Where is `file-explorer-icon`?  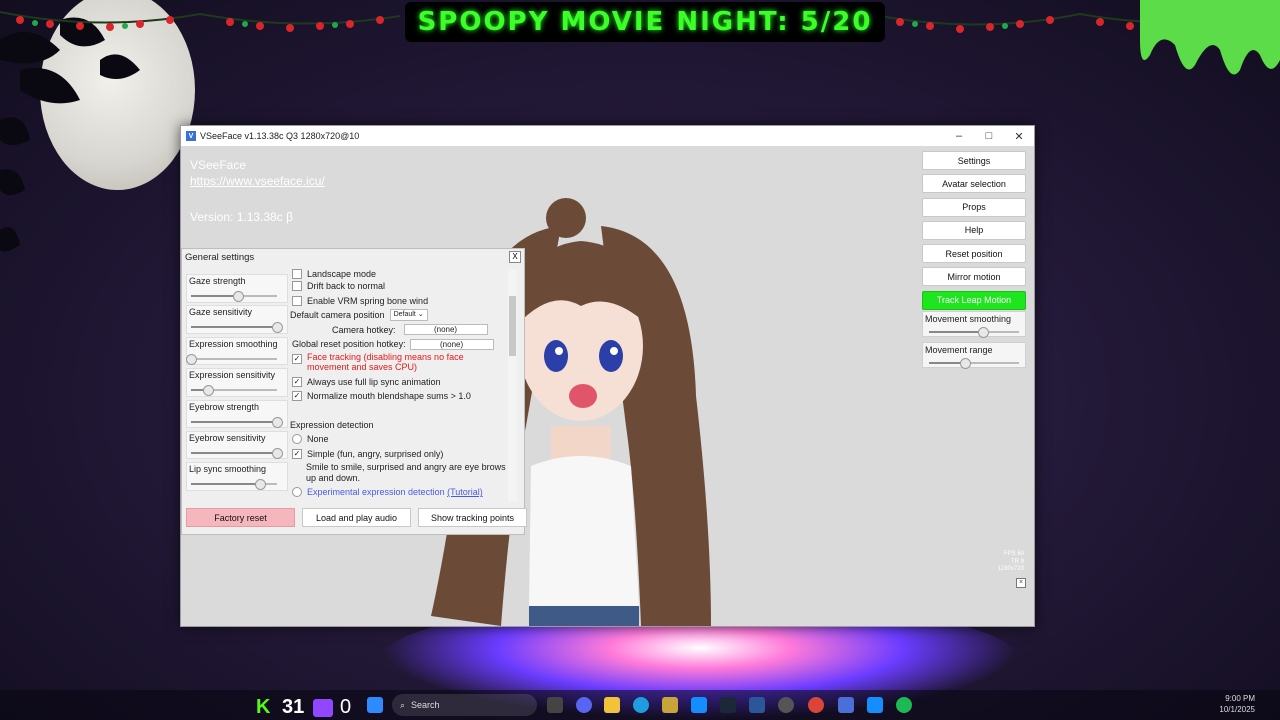 file-explorer-icon is located at coordinates (612, 705).